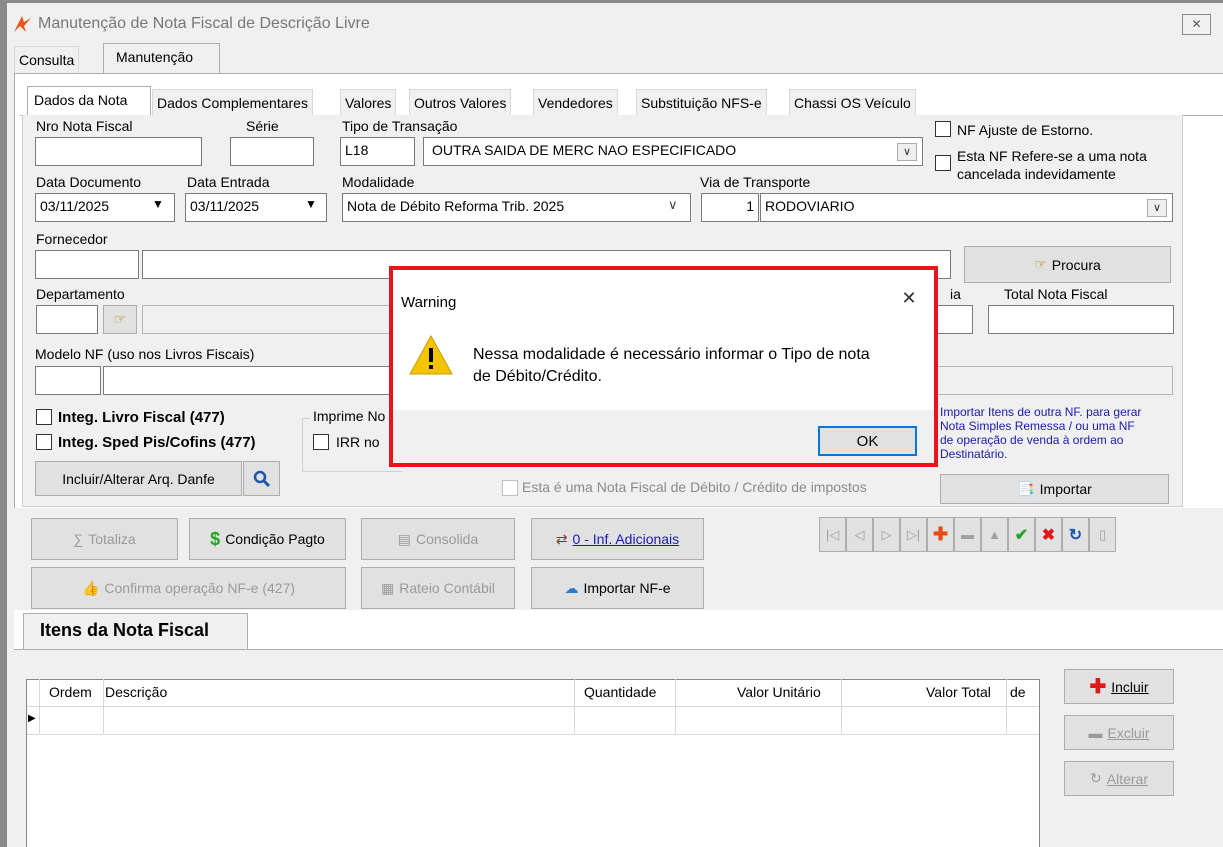  What do you see at coordinates (118, 151) in the screenshot?
I see `nro-nota-input` at bounding box center [118, 151].